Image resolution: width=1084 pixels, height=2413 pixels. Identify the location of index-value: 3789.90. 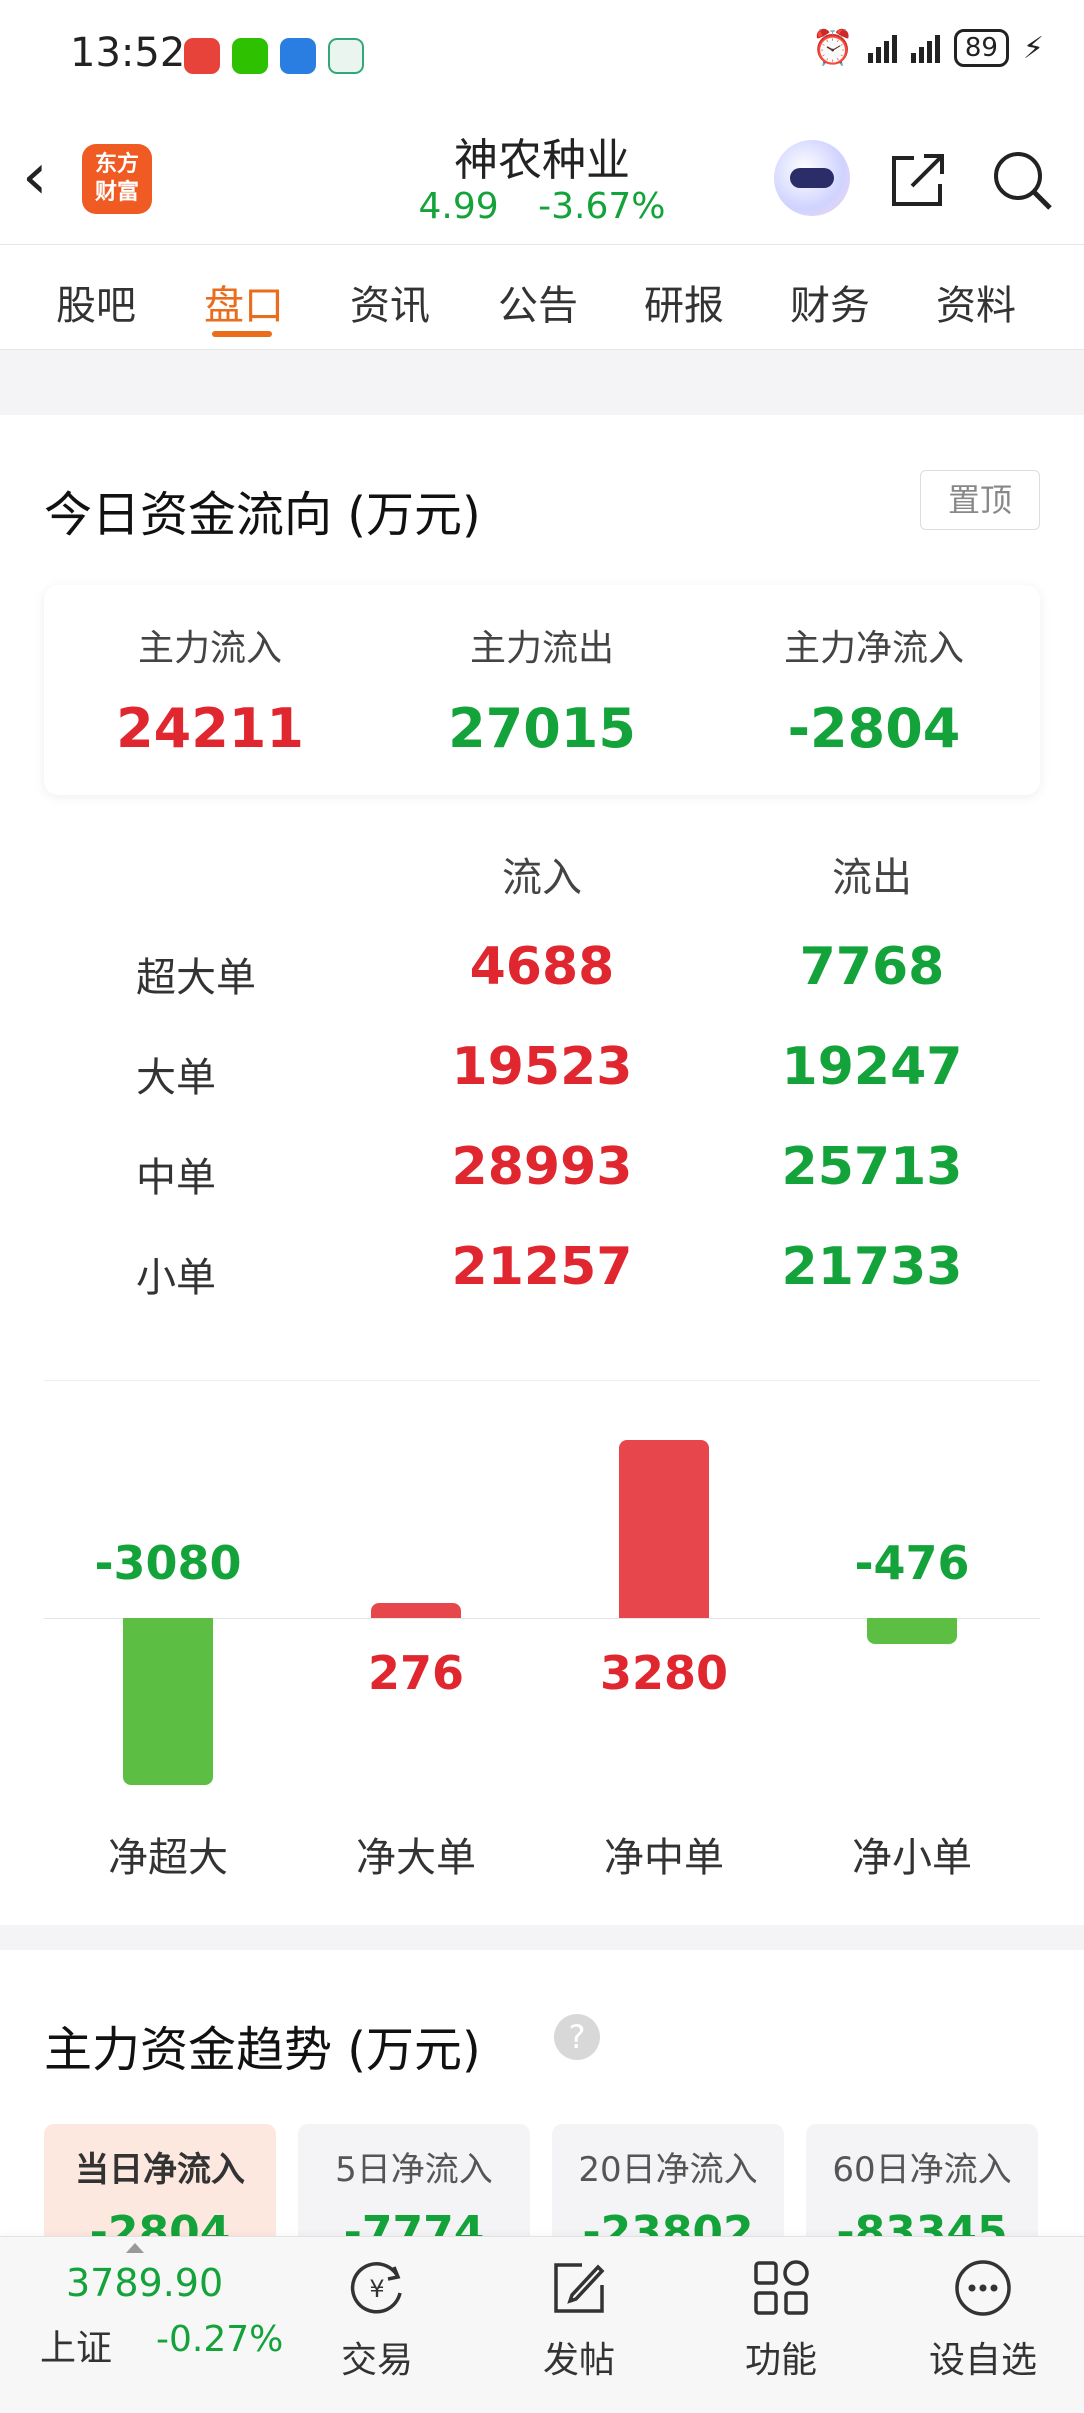
(144, 2283).